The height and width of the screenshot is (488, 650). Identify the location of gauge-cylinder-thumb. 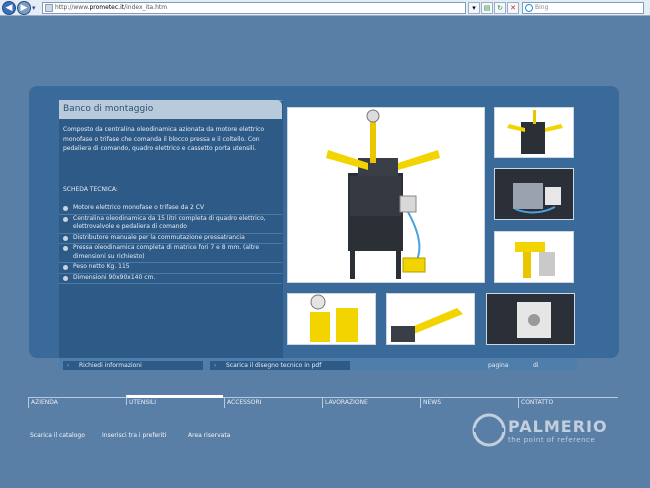
(334, 318).